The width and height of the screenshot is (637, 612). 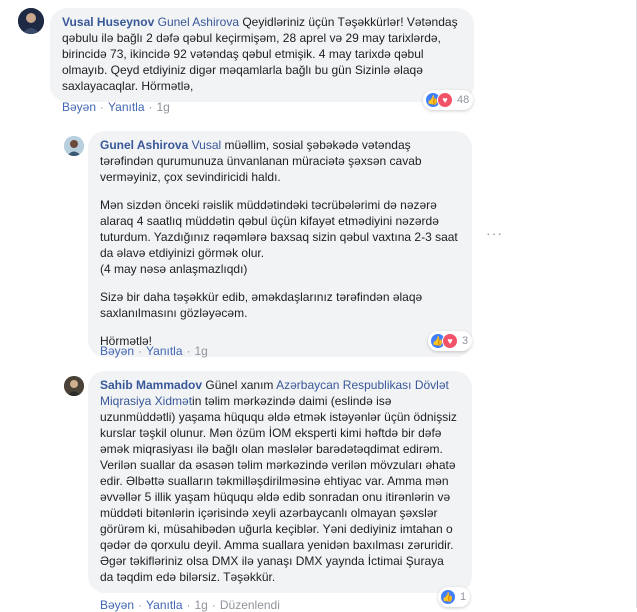 I want to click on mention-link: Vusal, so click(x=207, y=145).